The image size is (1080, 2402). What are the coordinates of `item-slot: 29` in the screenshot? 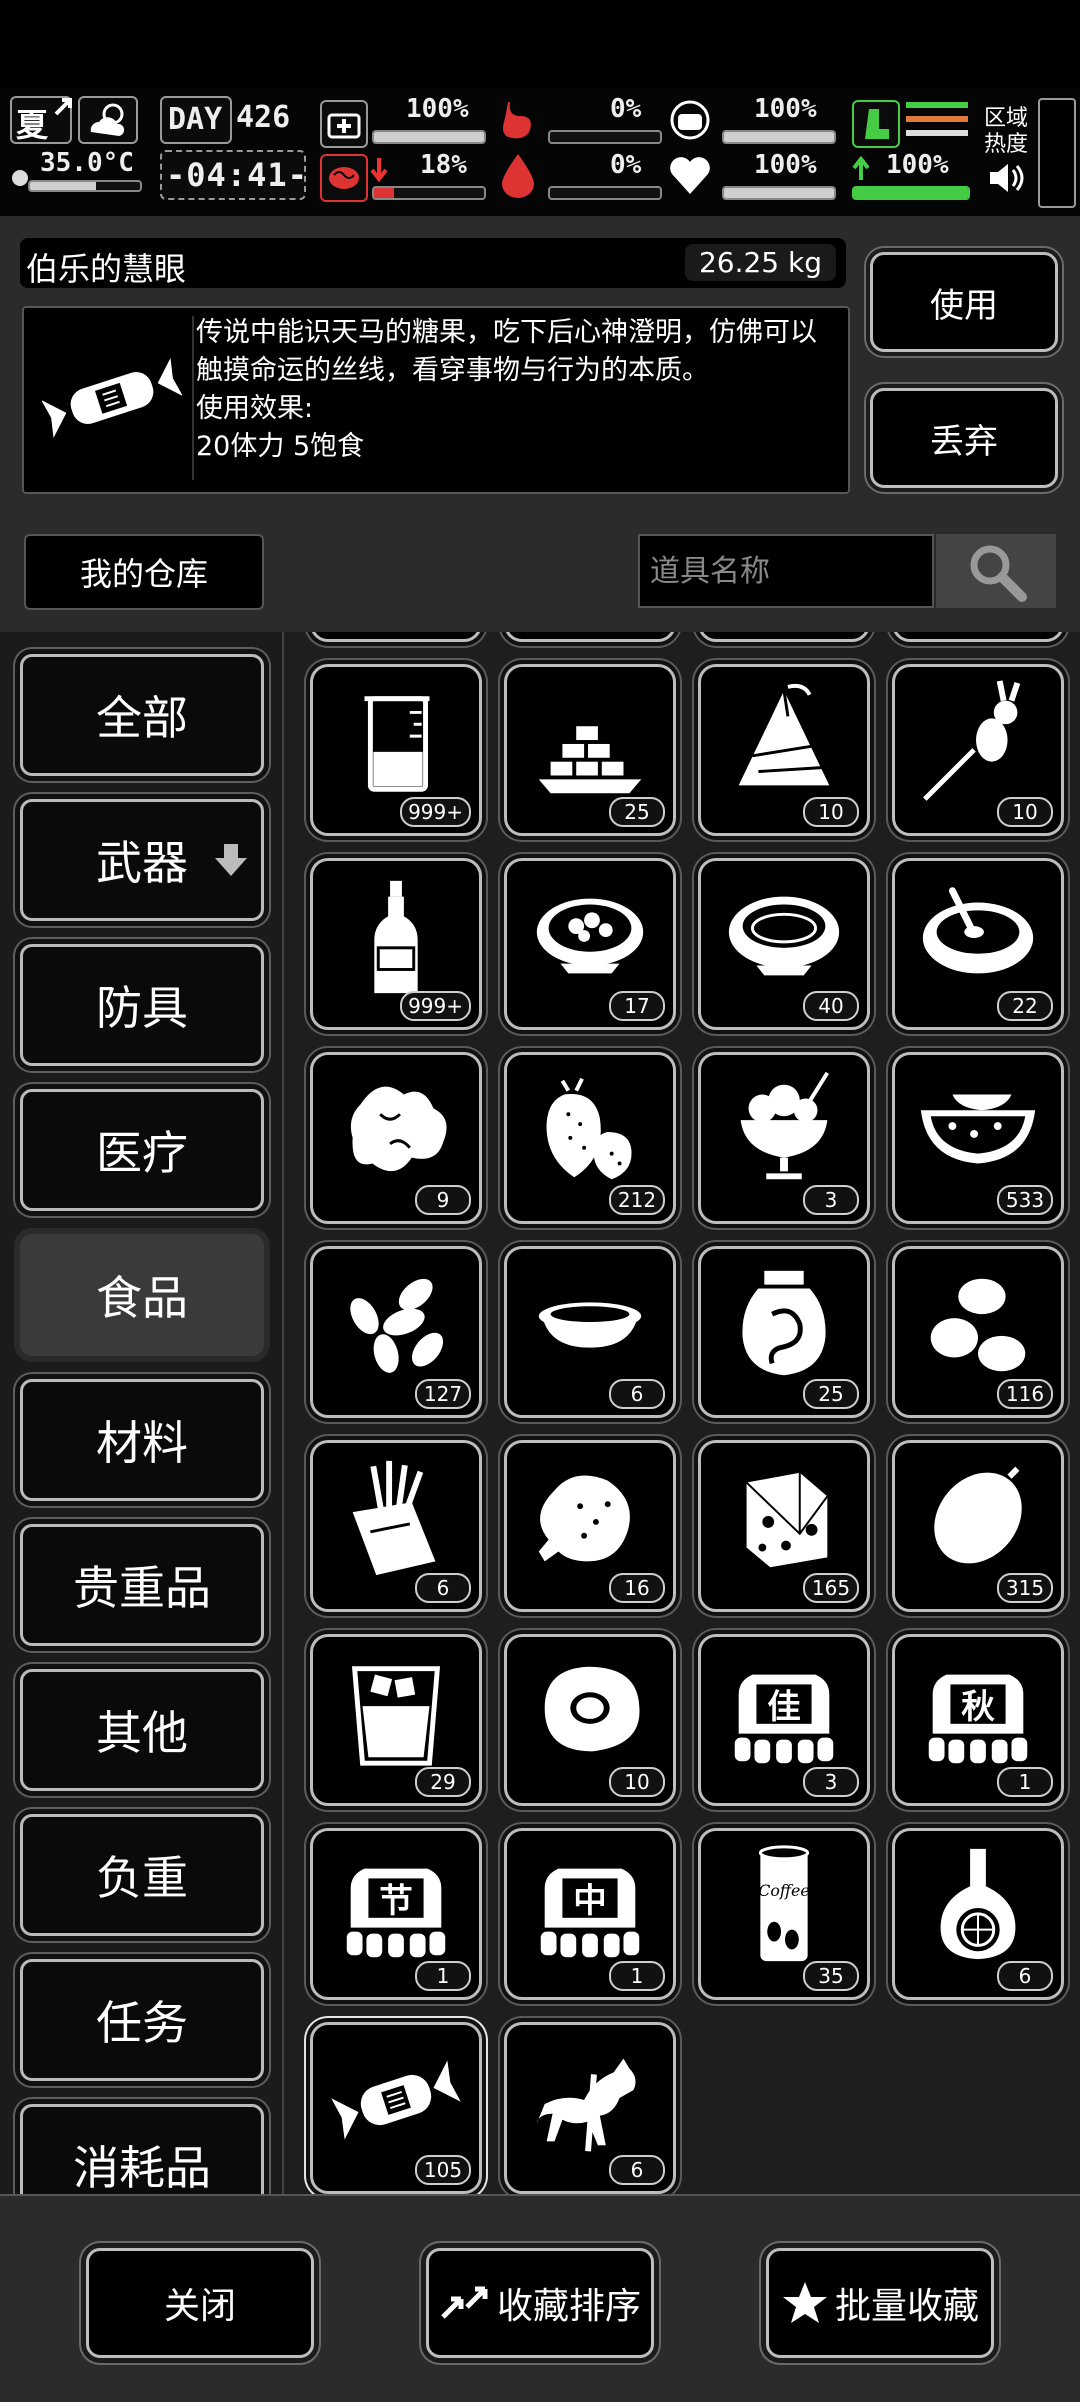 It's located at (396, 1720).